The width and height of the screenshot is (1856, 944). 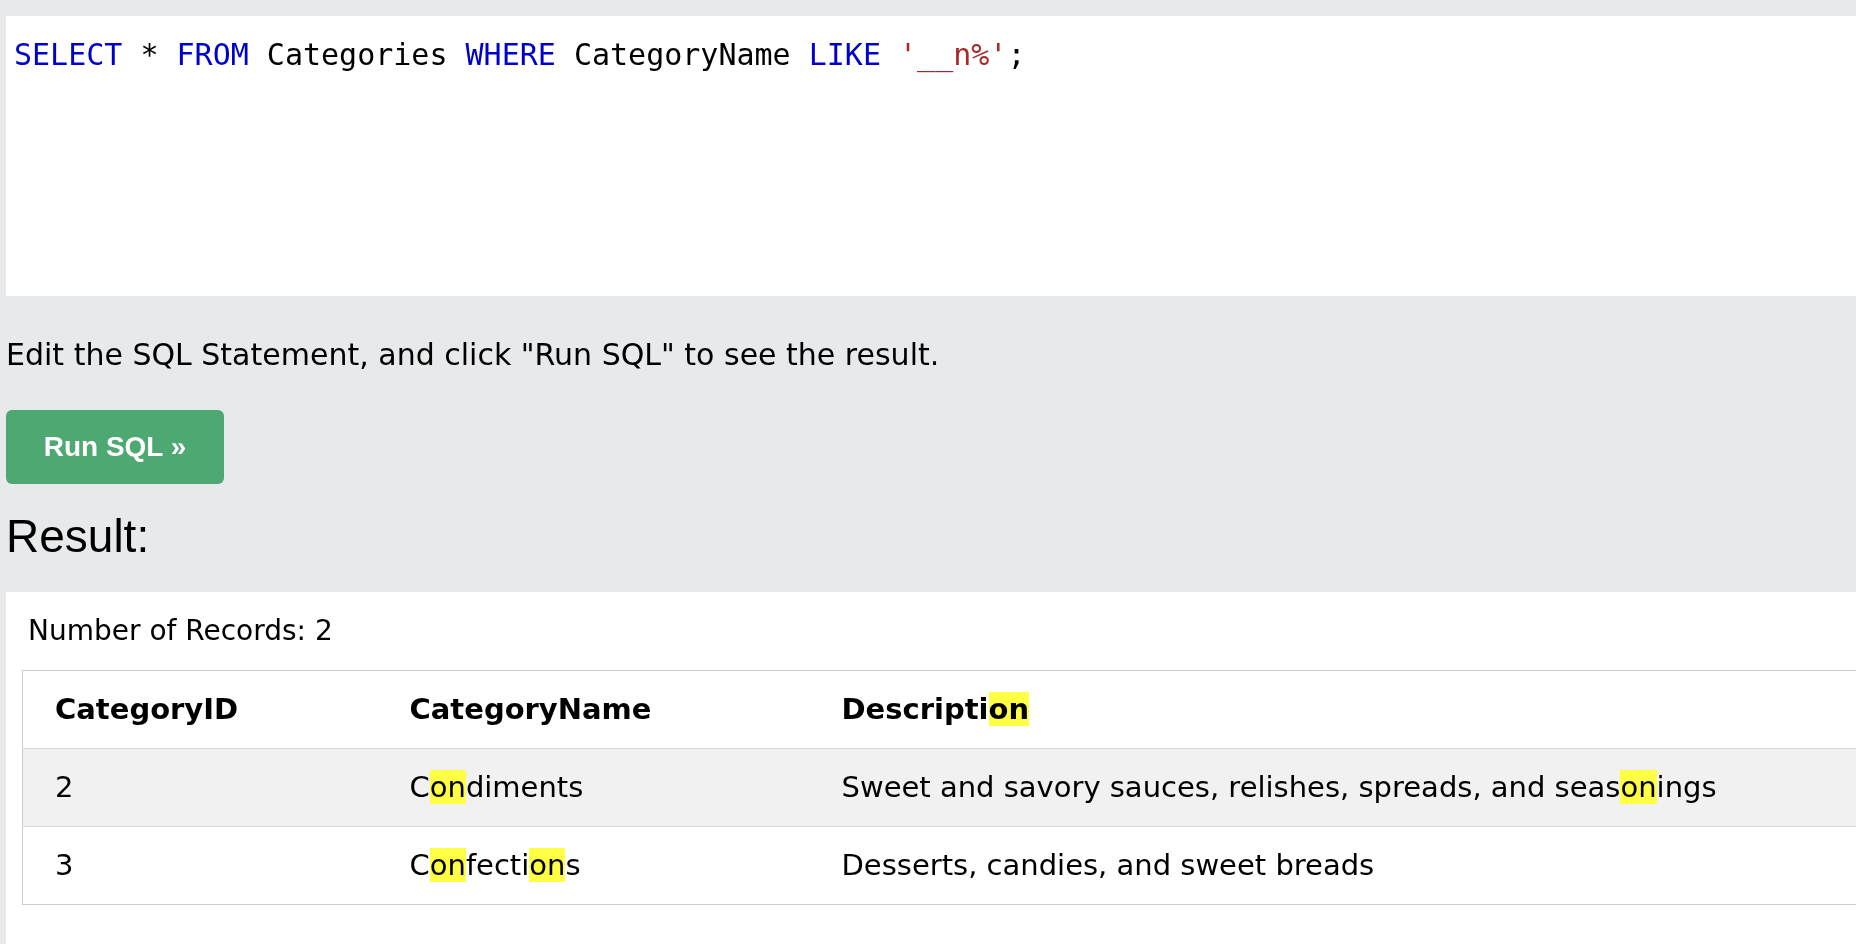 I want to click on column-header: CategoryID, so click(x=200, y=709).